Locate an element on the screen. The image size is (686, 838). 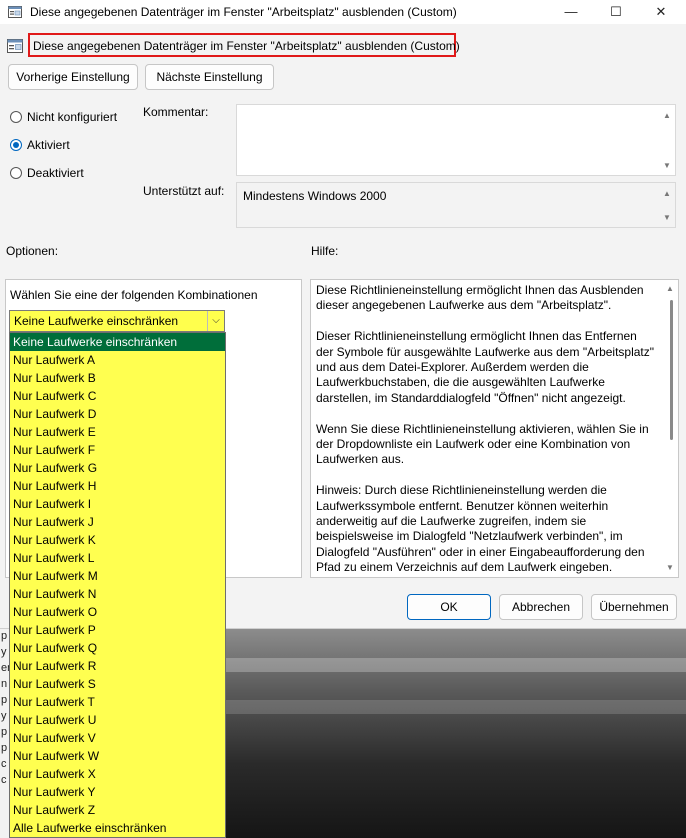
dropdown-option: Nur Laufwerk K is located at coordinates (117, 540).